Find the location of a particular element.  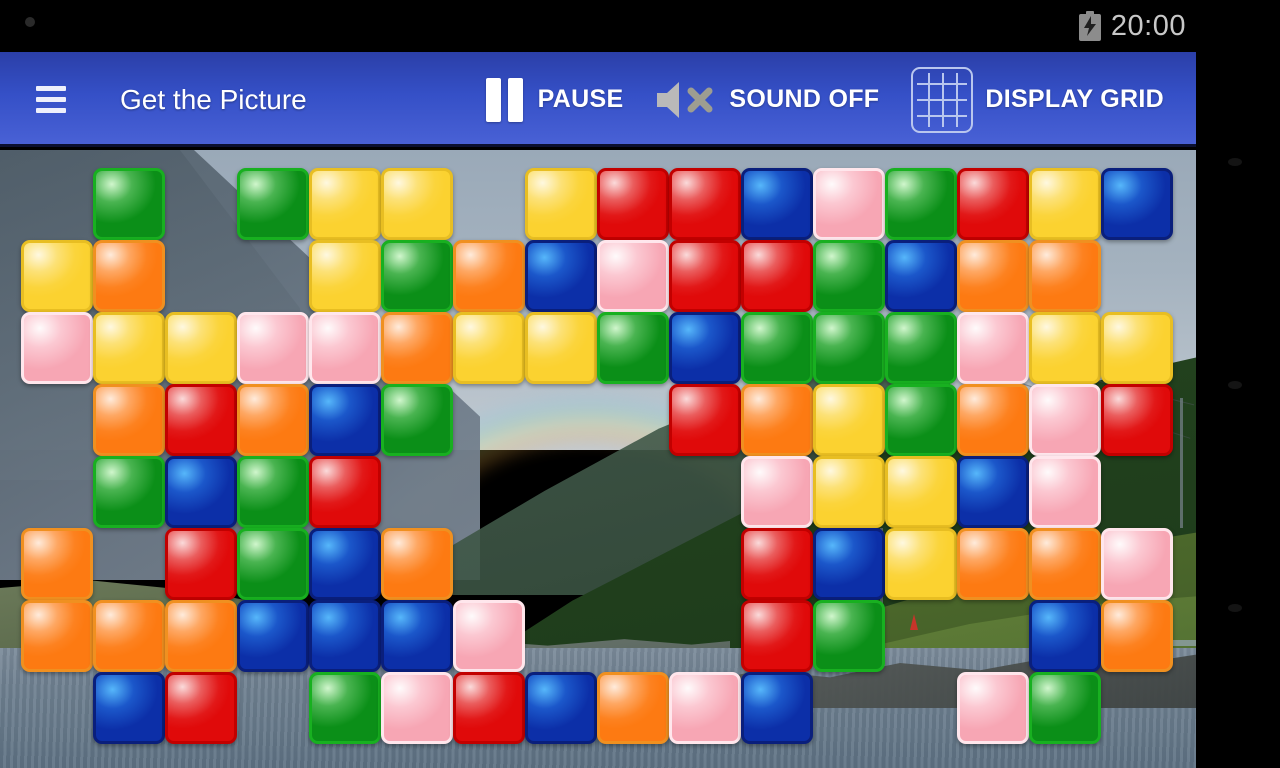

tile-pink-r5-c15 is located at coordinates (1065, 492).